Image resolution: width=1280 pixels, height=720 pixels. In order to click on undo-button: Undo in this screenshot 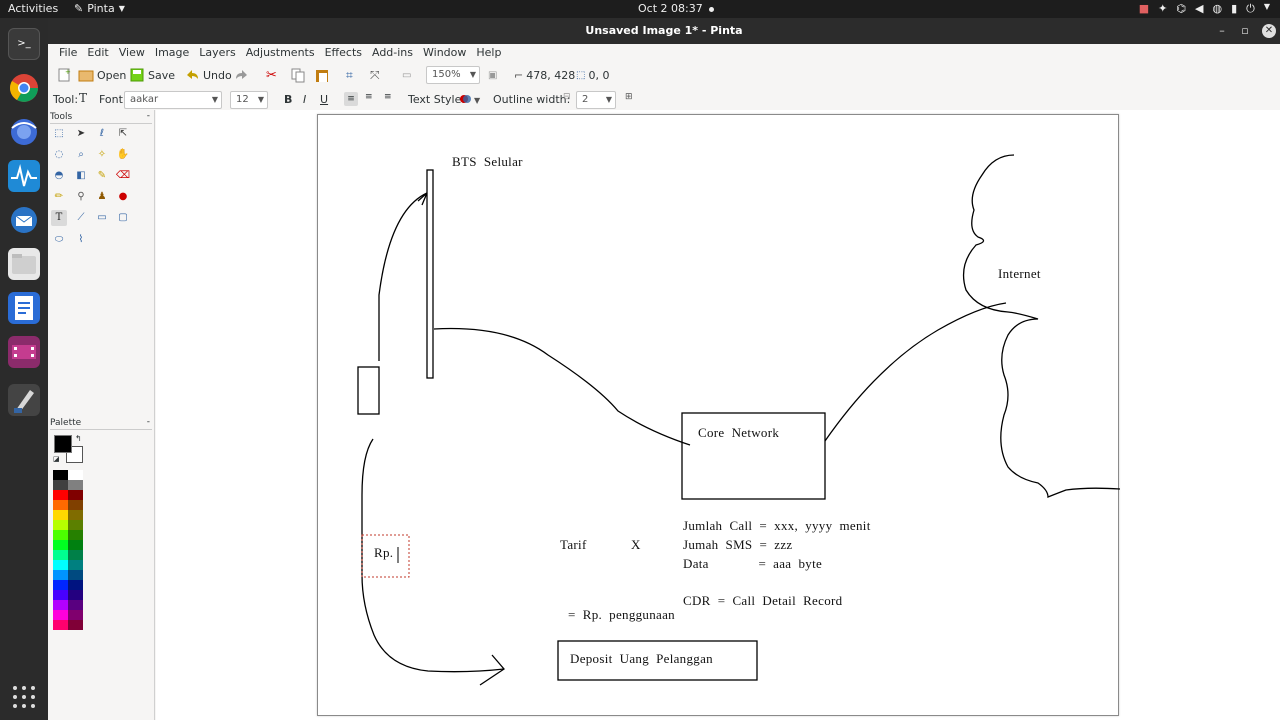, I will do `click(208, 75)`.